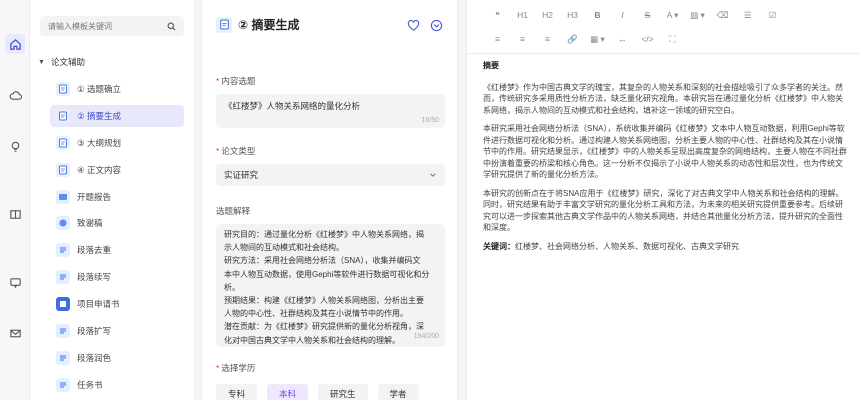 The height and width of the screenshot is (400, 860). What do you see at coordinates (425, 25) in the screenshot?
I see `header-actions` at bounding box center [425, 25].